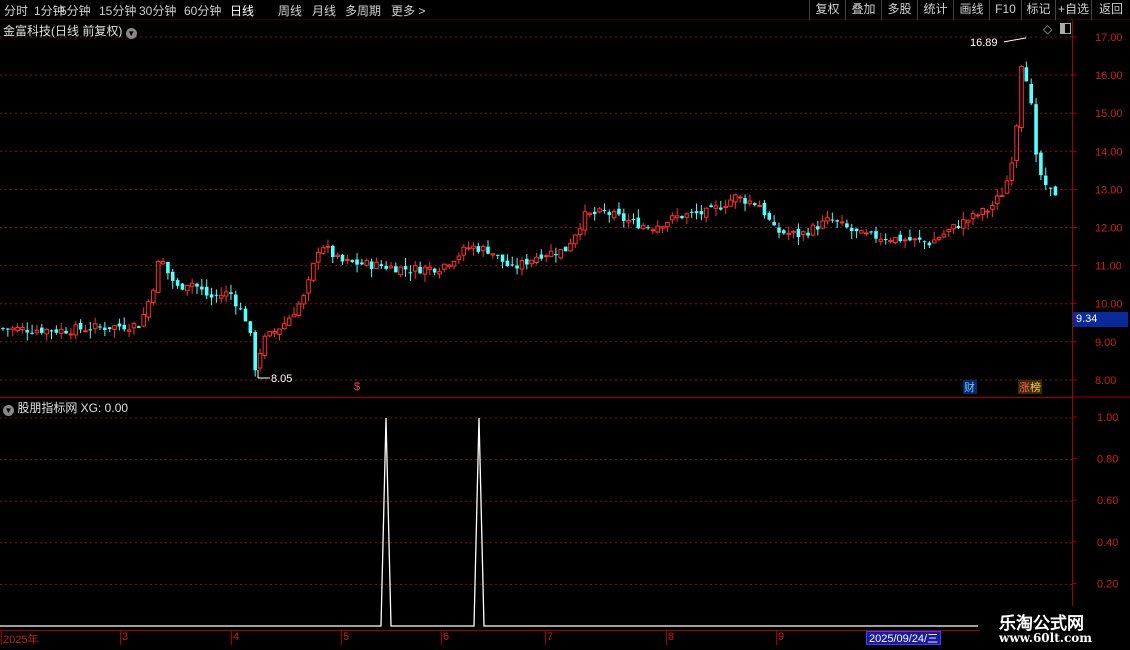 This screenshot has width=1130, height=650. Describe the element at coordinates (969, 387) in the screenshot. I see `finance-marker: 财` at that location.